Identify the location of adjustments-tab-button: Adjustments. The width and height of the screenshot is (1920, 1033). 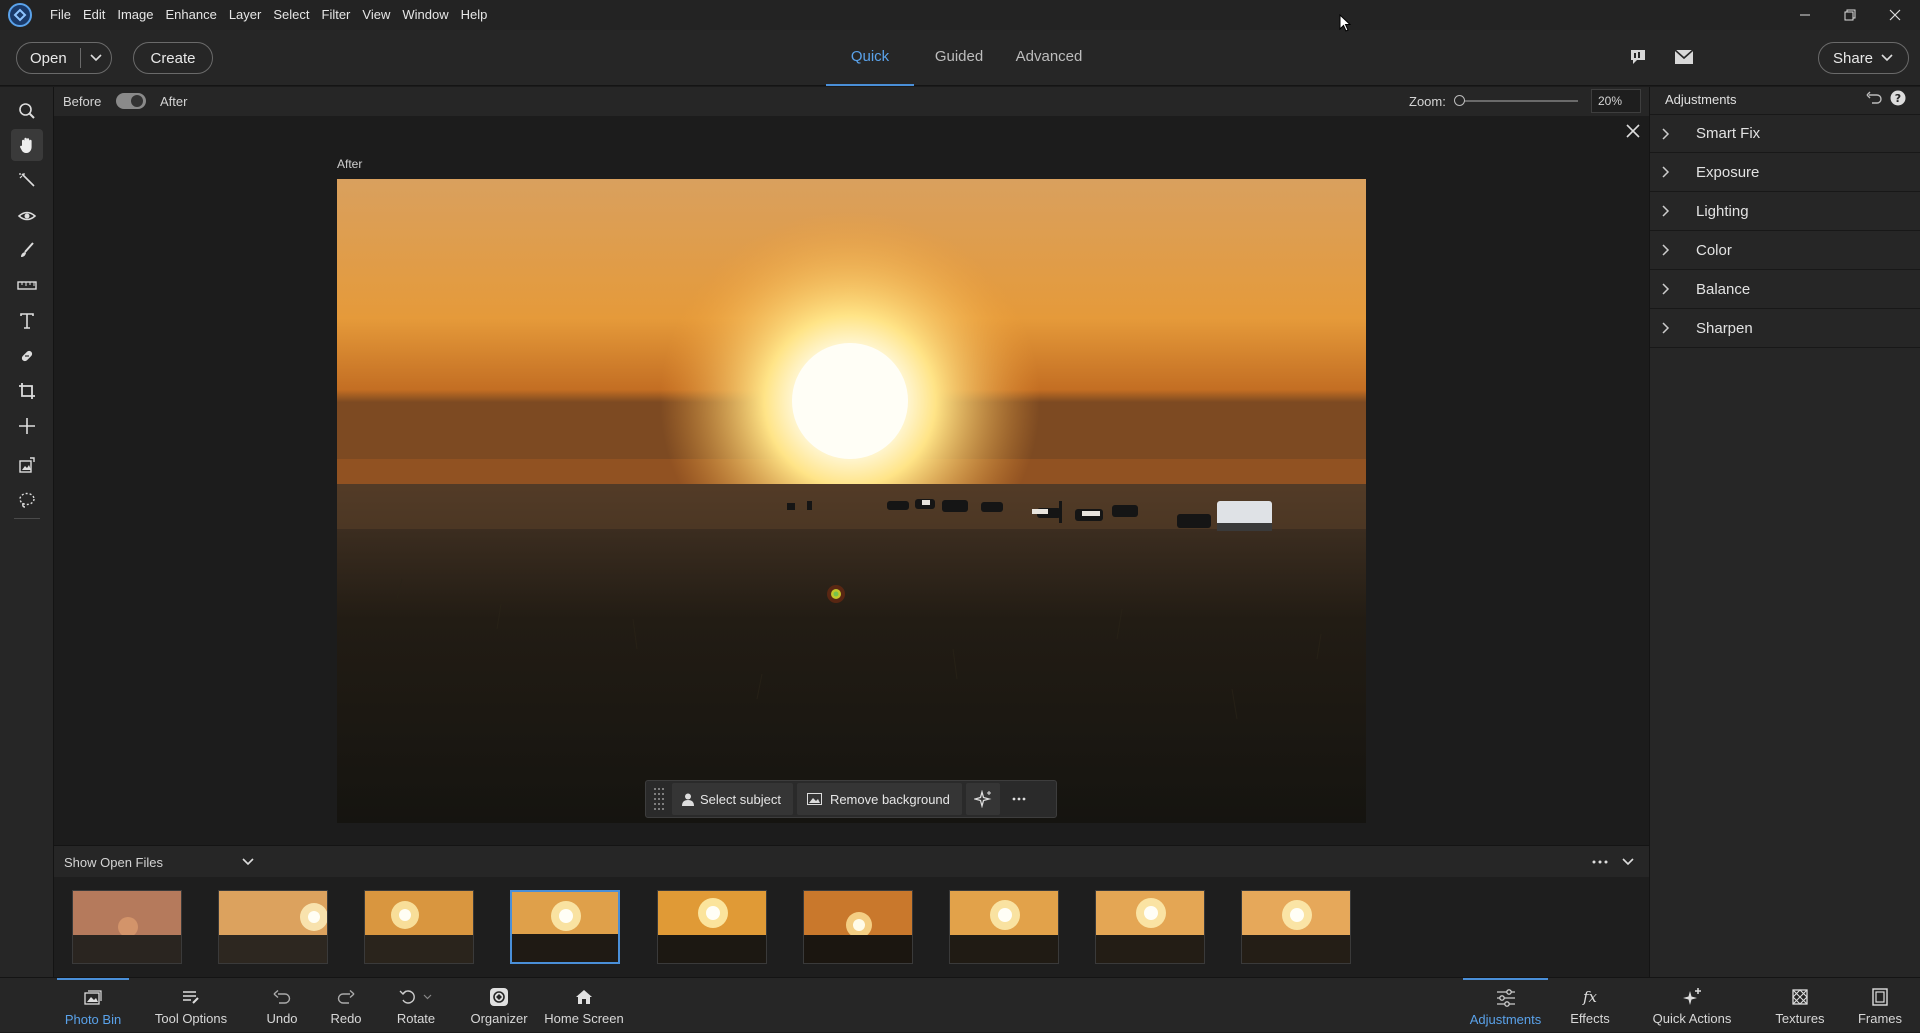
(1505, 1005).